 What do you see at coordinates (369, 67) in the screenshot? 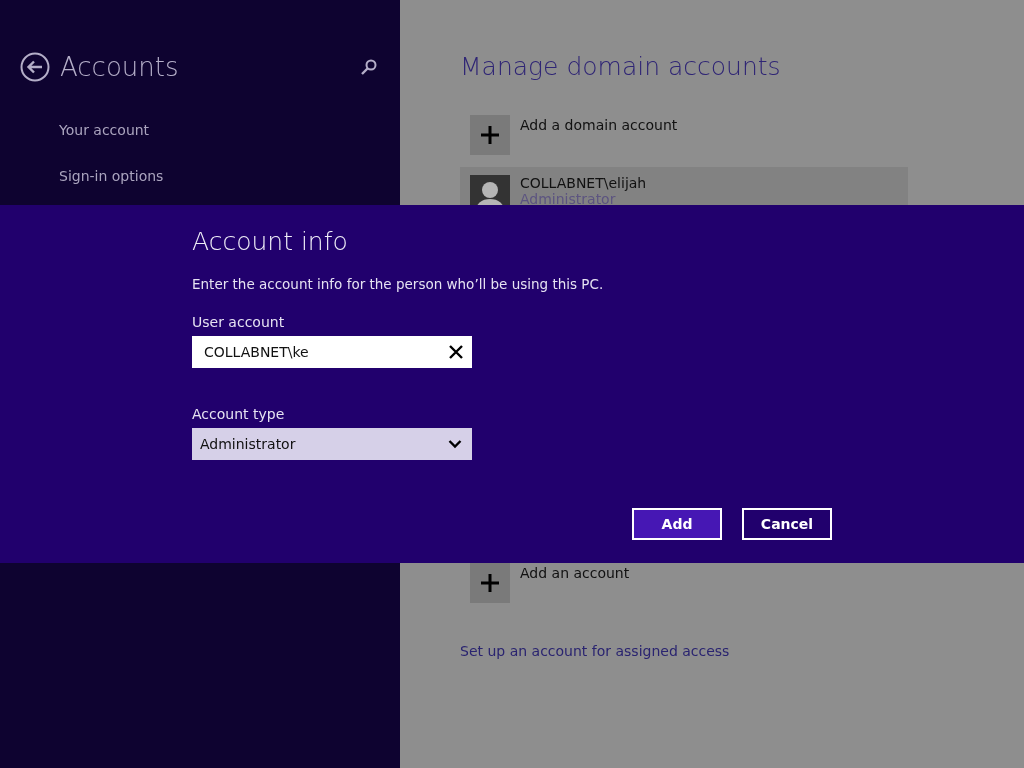
I see `search-icon` at bounding box center [369, 67].